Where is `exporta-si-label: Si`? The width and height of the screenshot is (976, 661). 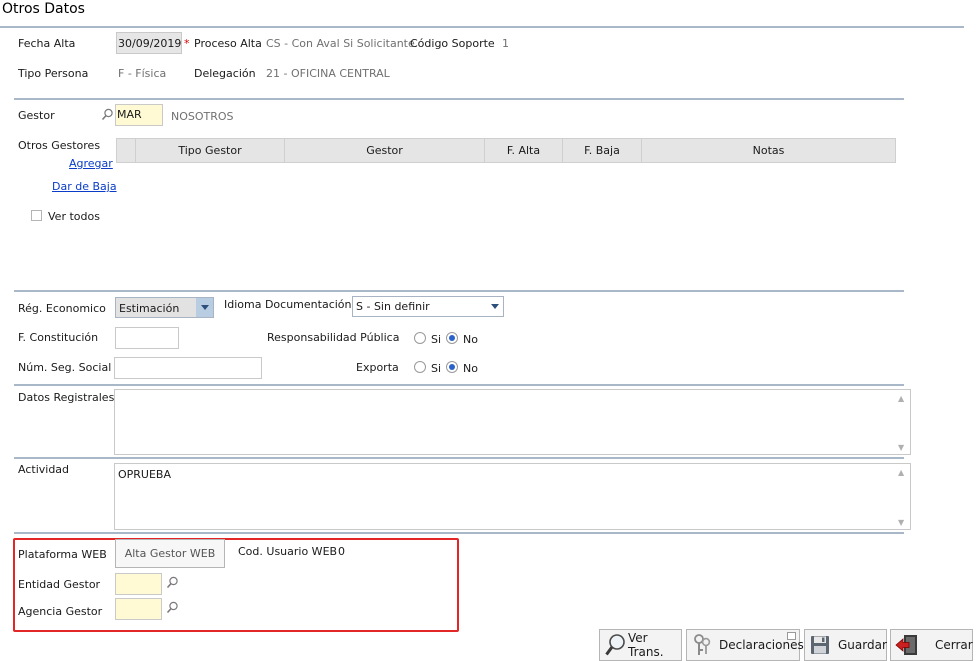
exporta-si-label: Si is located at coordinates (436, 368).